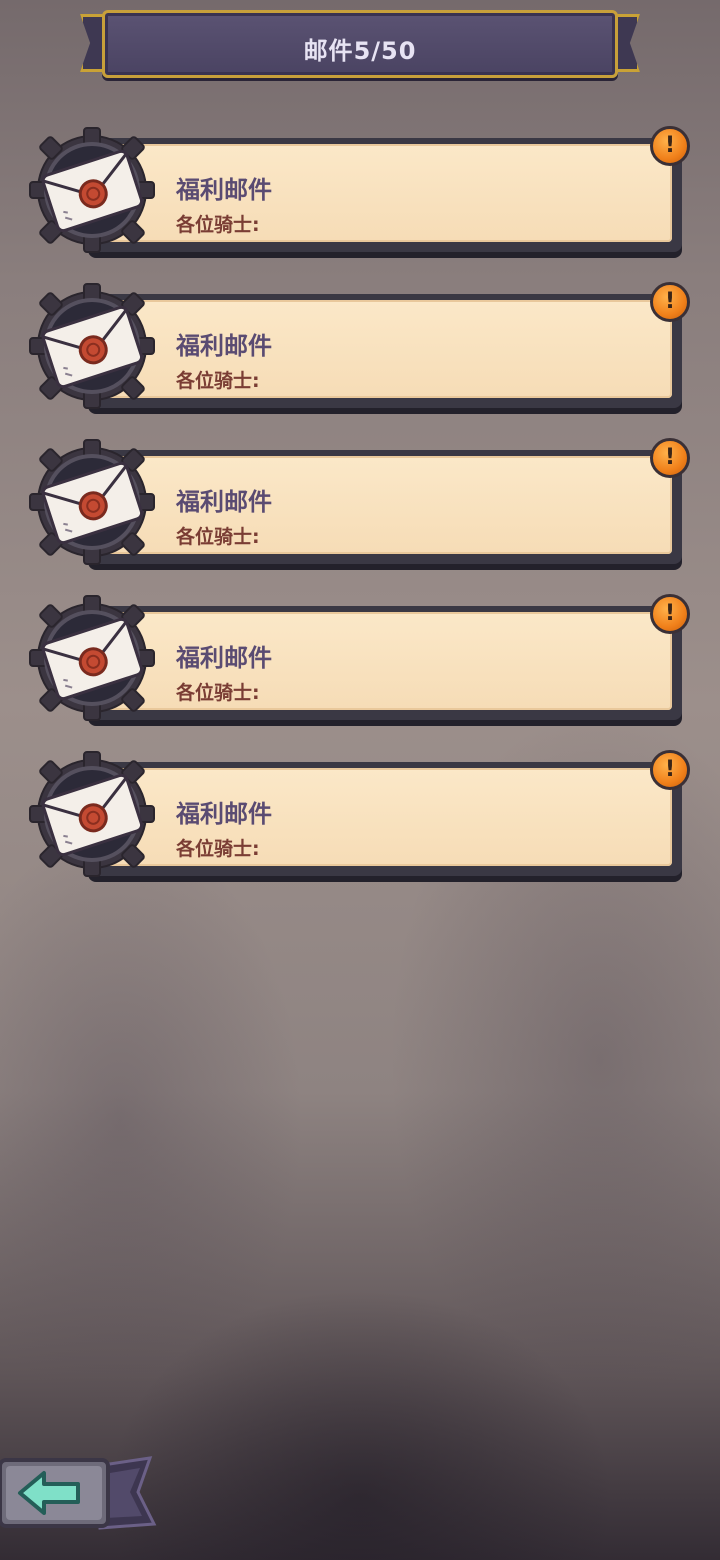 Image resolution: width=720 pixels, height=1560 pixels. I want to click on mail-count: 5/50, so click(385, 51).